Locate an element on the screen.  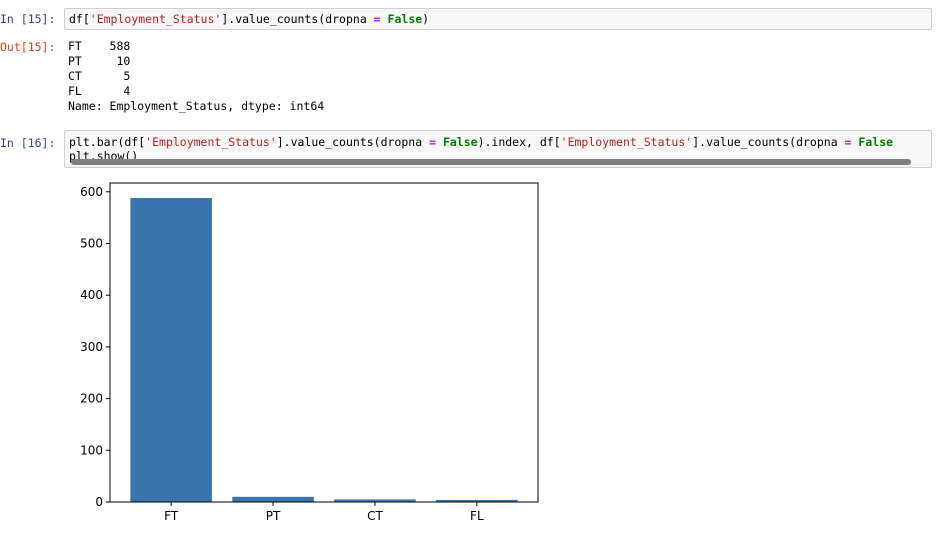
y-tick-label: 0 is located at coordinates (99, 502).